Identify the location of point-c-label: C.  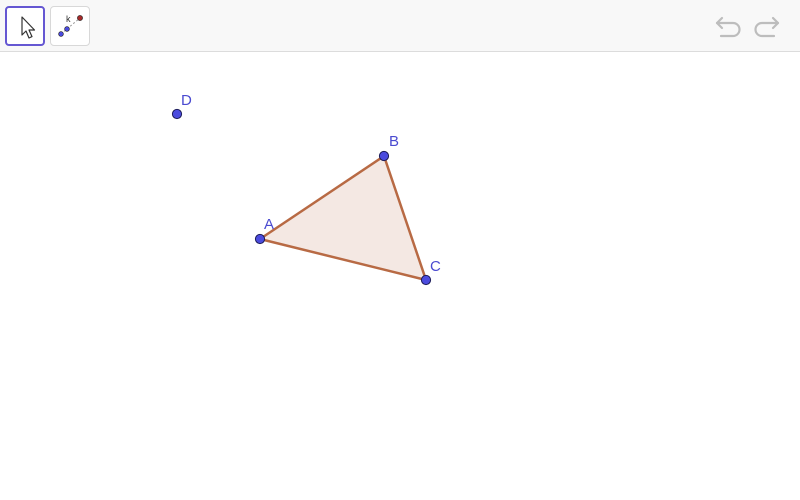
(435, 266).